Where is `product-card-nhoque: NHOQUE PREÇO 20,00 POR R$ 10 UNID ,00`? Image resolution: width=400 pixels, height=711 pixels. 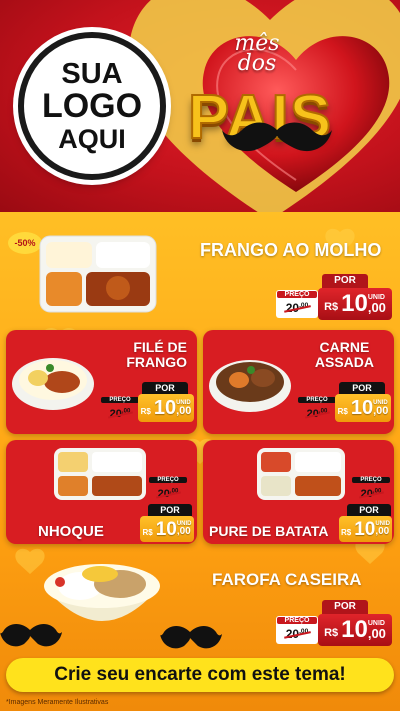 product-card-nhoque: NHOQUE PREÇO 20,00 POR R$ 10 UNID ,00 is located at coordinates (101, 492).